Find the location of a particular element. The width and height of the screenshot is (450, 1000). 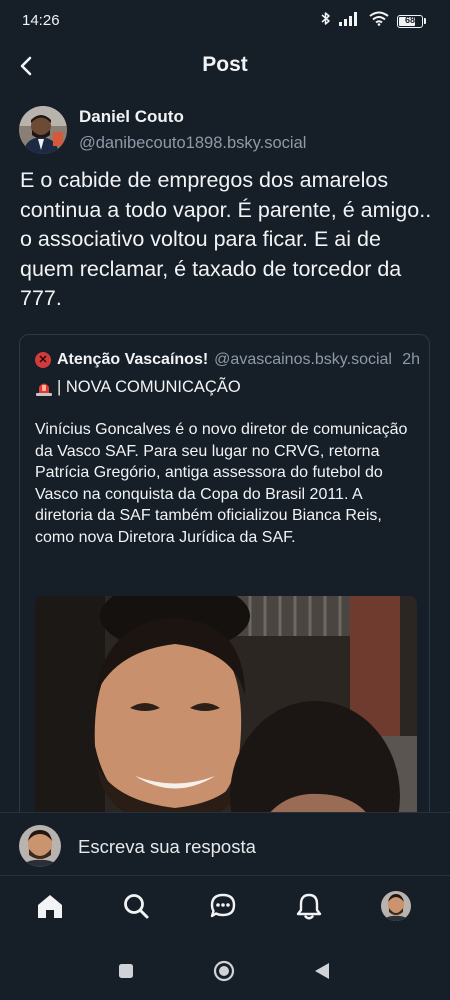

profile-avatar is located at coordinates (396, 906).